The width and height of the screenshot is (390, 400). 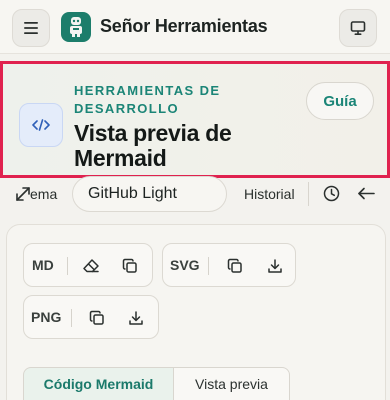 I want to click on clear-md-button, so click(x=91, y=266).